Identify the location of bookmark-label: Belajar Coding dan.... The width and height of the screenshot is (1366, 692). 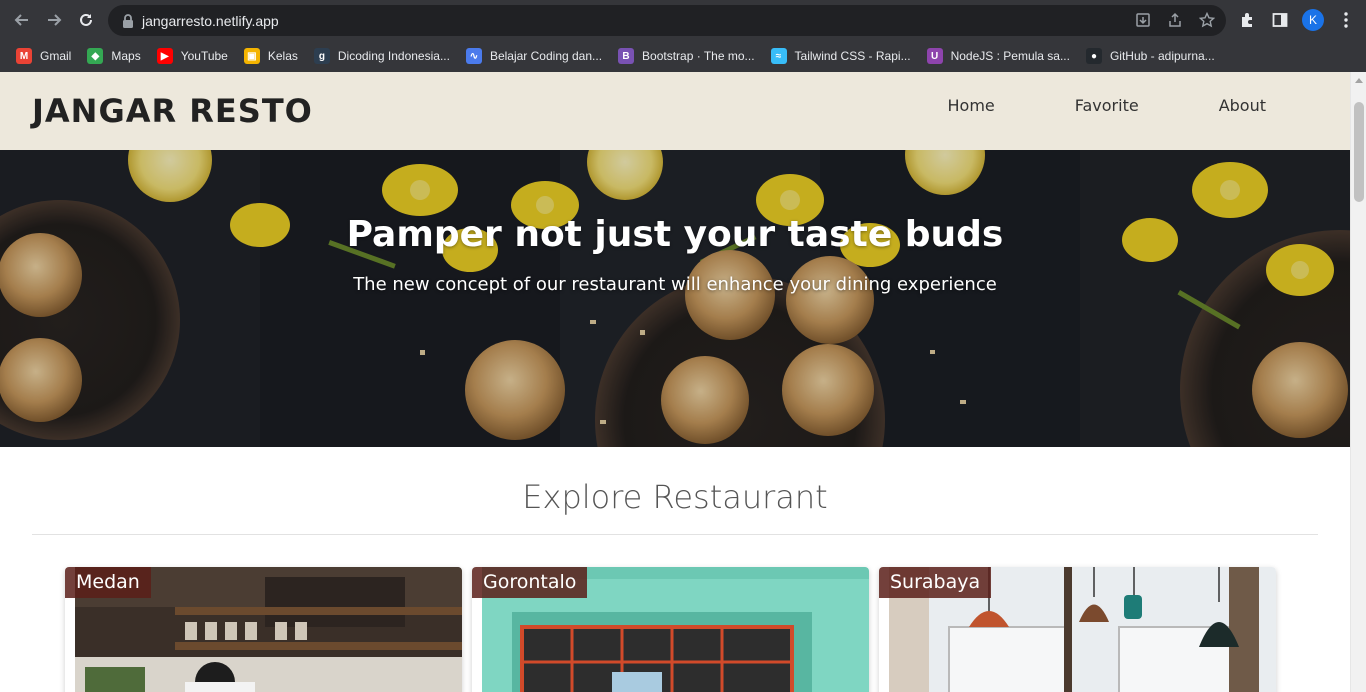
(546, 56).